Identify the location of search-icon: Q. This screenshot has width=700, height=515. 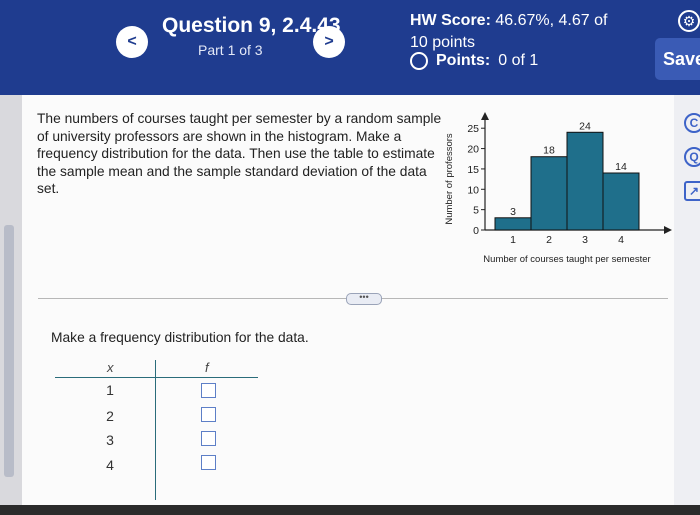
(692, 157).